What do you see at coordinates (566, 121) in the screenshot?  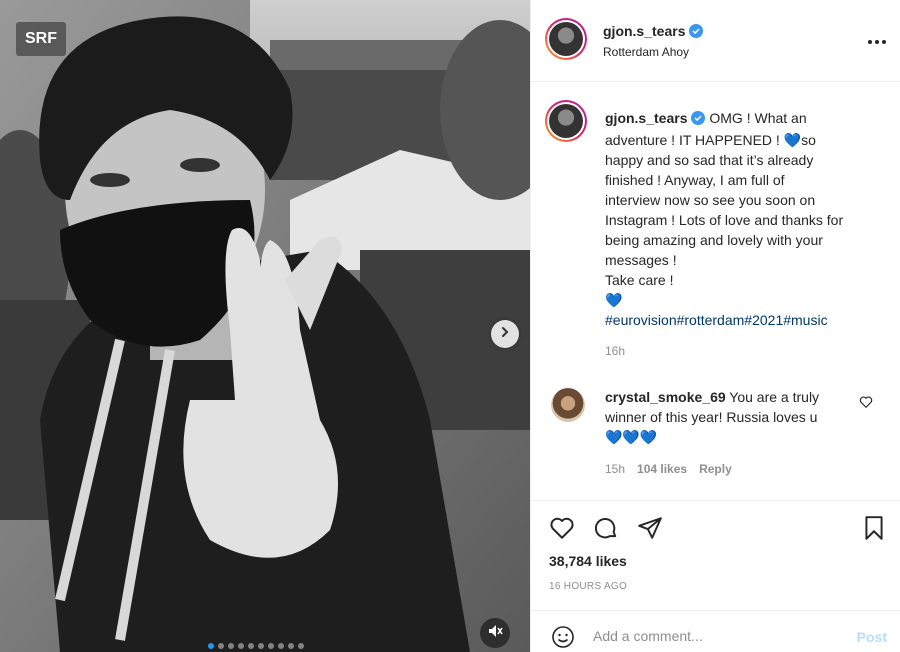 I see `caption-avatar` at bounding box center [566, 121].